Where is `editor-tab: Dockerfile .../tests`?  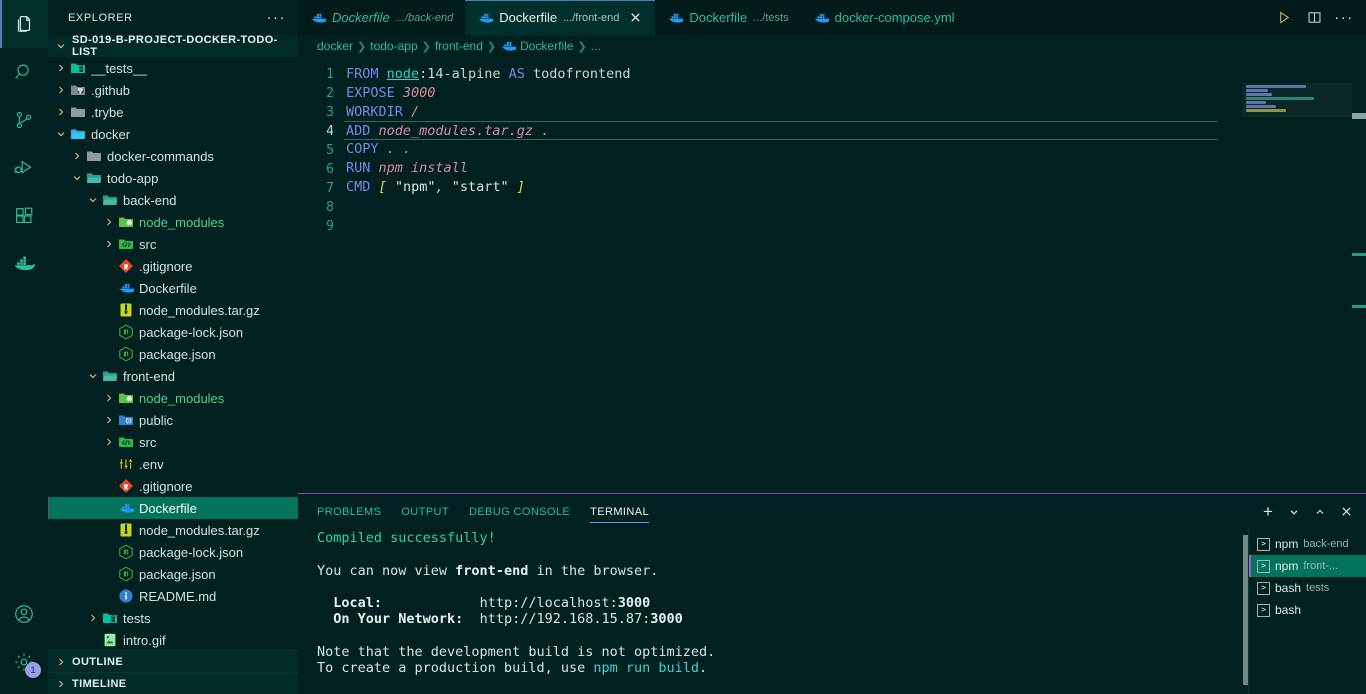 editor-tab: Dockerfile .../tests is located at coordinates (727, 17).